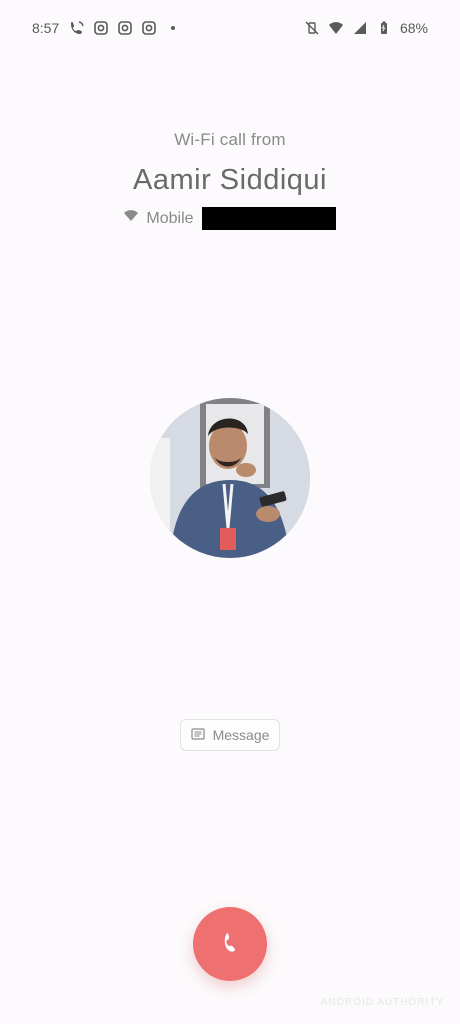 The height and width of the screenshot is (1024, 460). I want to click on caller-line-info: Mobile, so click(230, 218).